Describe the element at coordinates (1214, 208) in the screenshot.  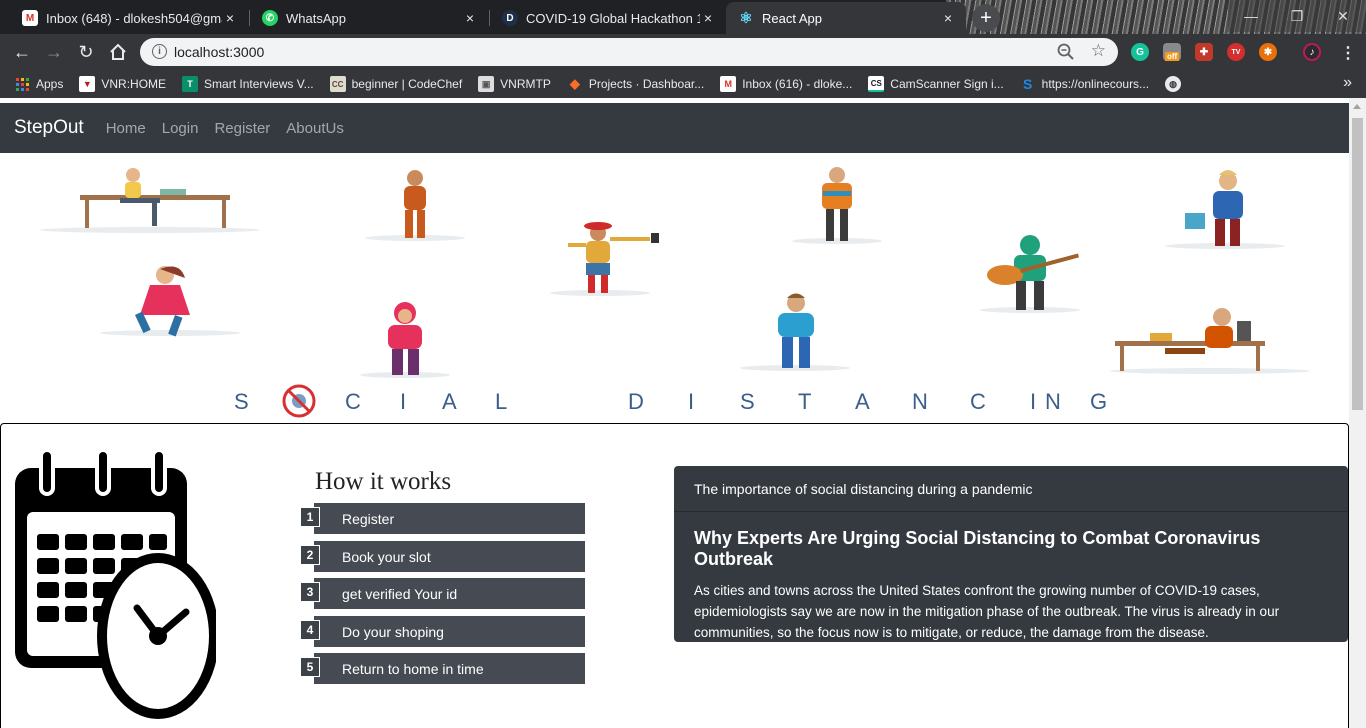
I see `man-with-bag-figure` at that location.